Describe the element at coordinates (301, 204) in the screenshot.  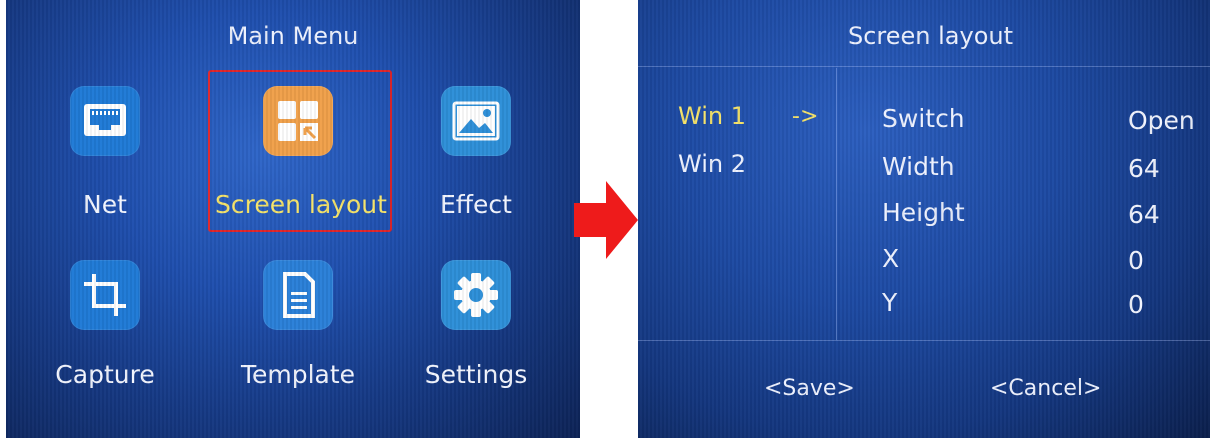
I see `menu-item-label: Screen layout` at that location.